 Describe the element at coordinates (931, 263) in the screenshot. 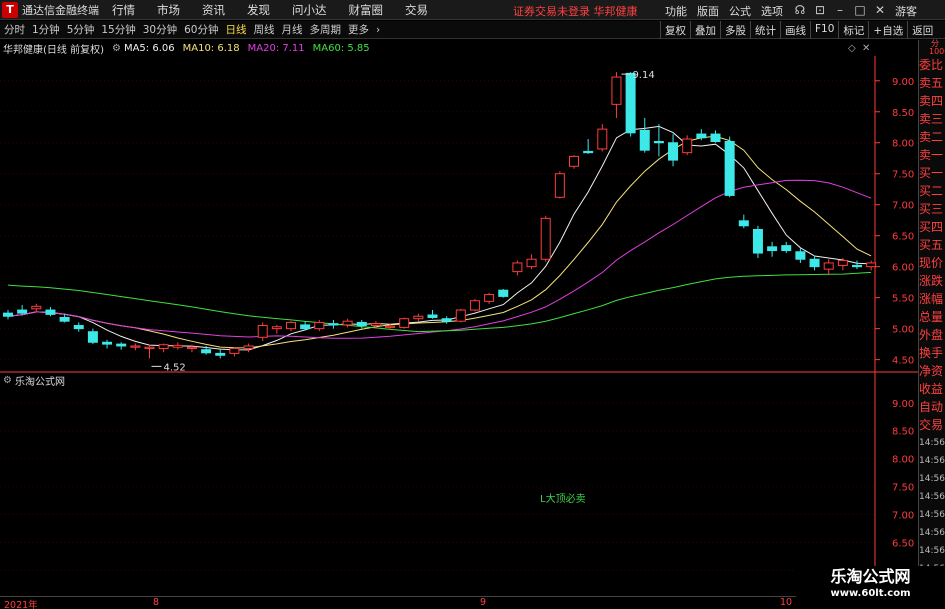

I see `quote-field-11: 现价` at that location.